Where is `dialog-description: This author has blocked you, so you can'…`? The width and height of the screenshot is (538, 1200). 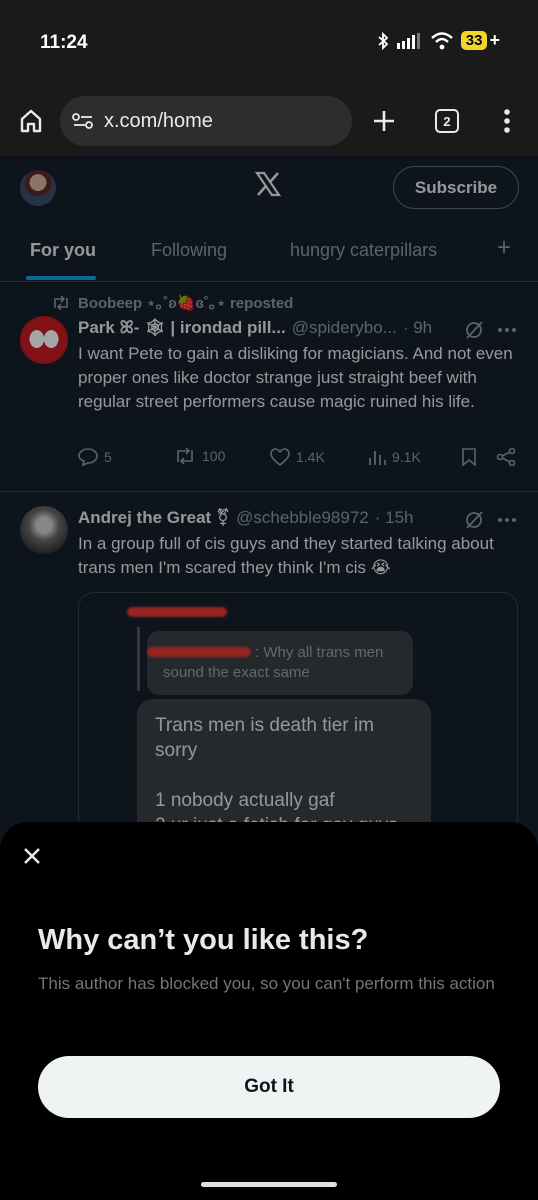 dialog-description: This author has blocked you, so you can'… is located at coordinates (266, 983).